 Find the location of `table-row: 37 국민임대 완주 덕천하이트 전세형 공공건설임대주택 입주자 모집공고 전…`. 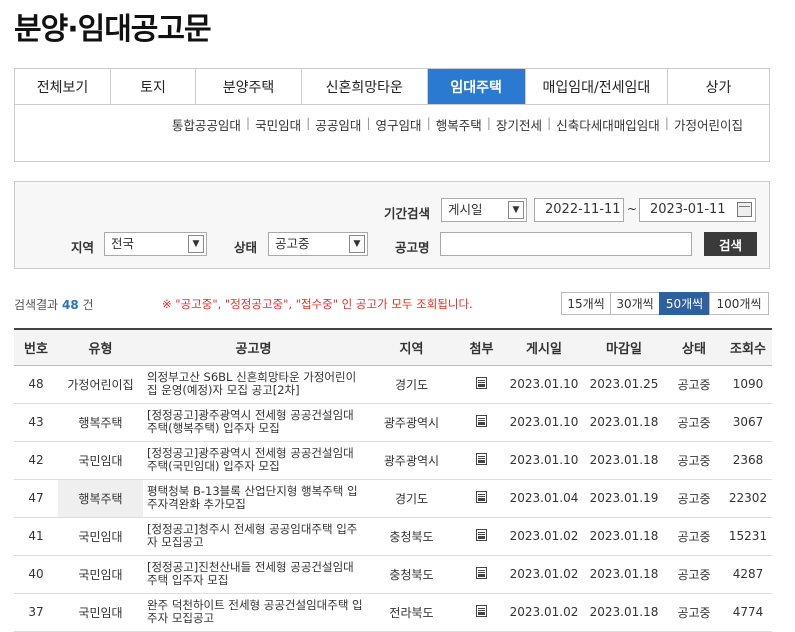

table-row: 37 국민임대 완주 덕천하이트 전세형 공공건설임대주택 입주자 모집공고 전… is located at coordinates (393, 612).